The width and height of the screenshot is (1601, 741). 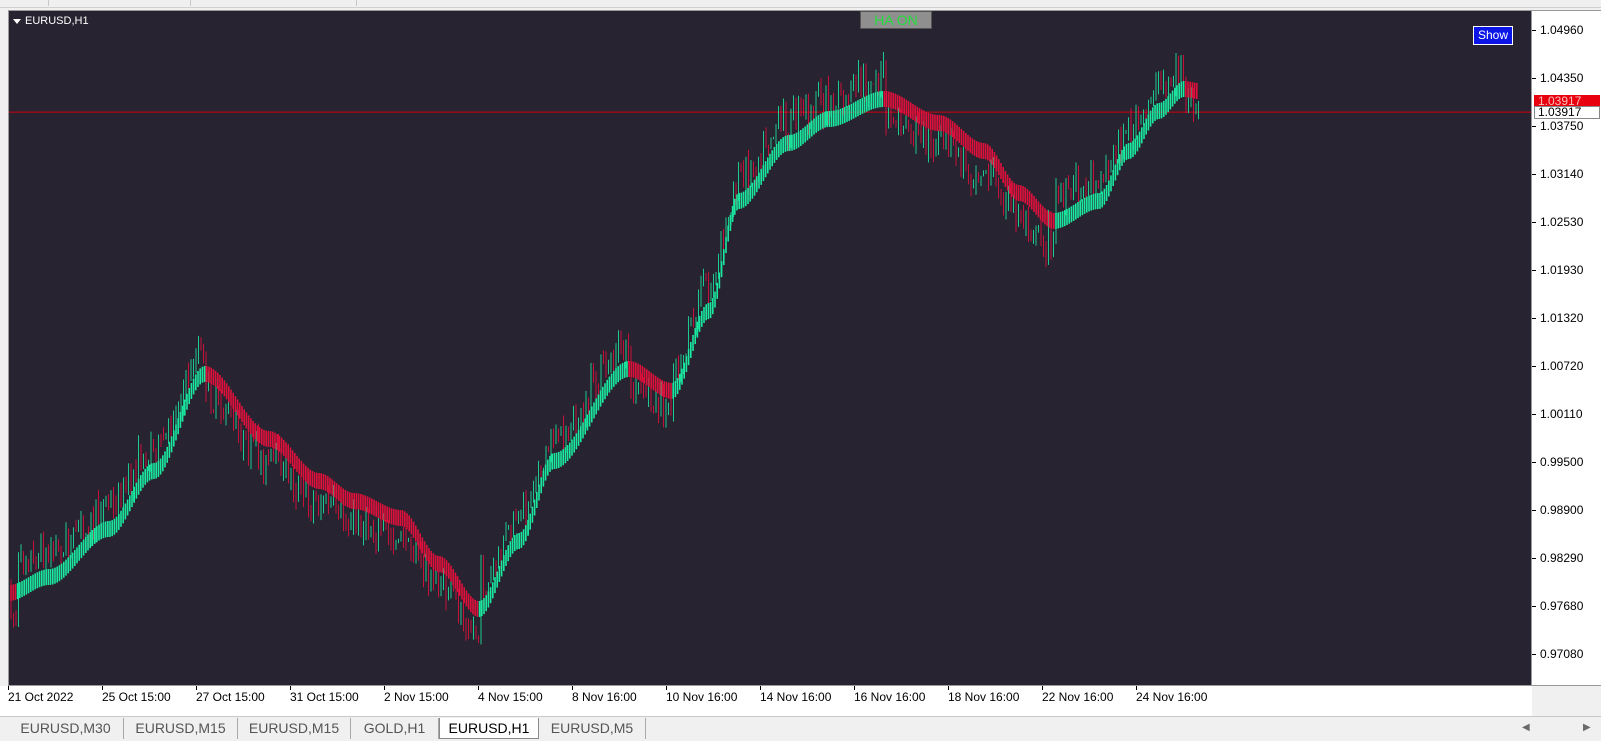 I want to click on tab-eurusd-m5: EURUSD,M5, so click(x=592, y=728).